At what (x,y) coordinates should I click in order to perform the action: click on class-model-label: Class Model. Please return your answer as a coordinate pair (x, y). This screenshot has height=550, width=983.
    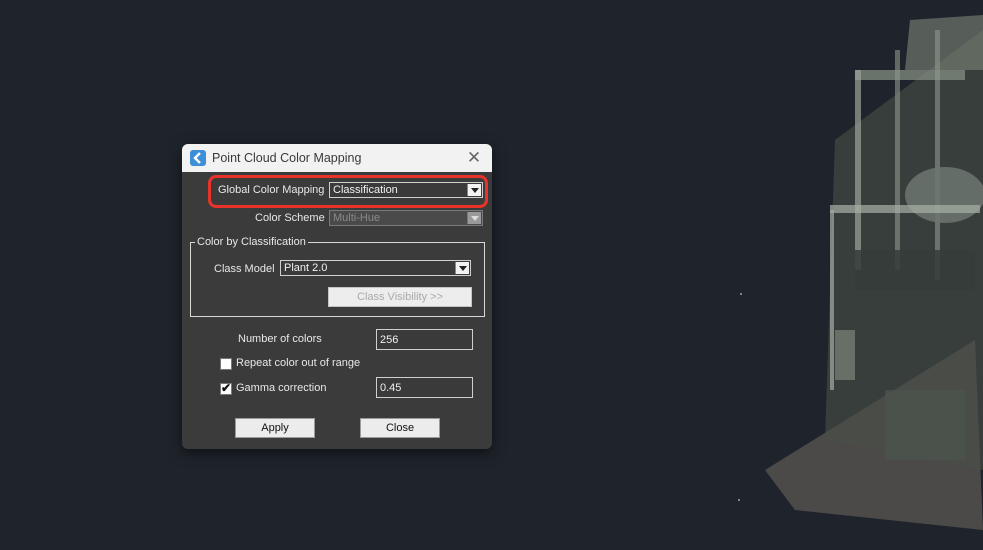
    Looking at the image, I should click on (244, 269).